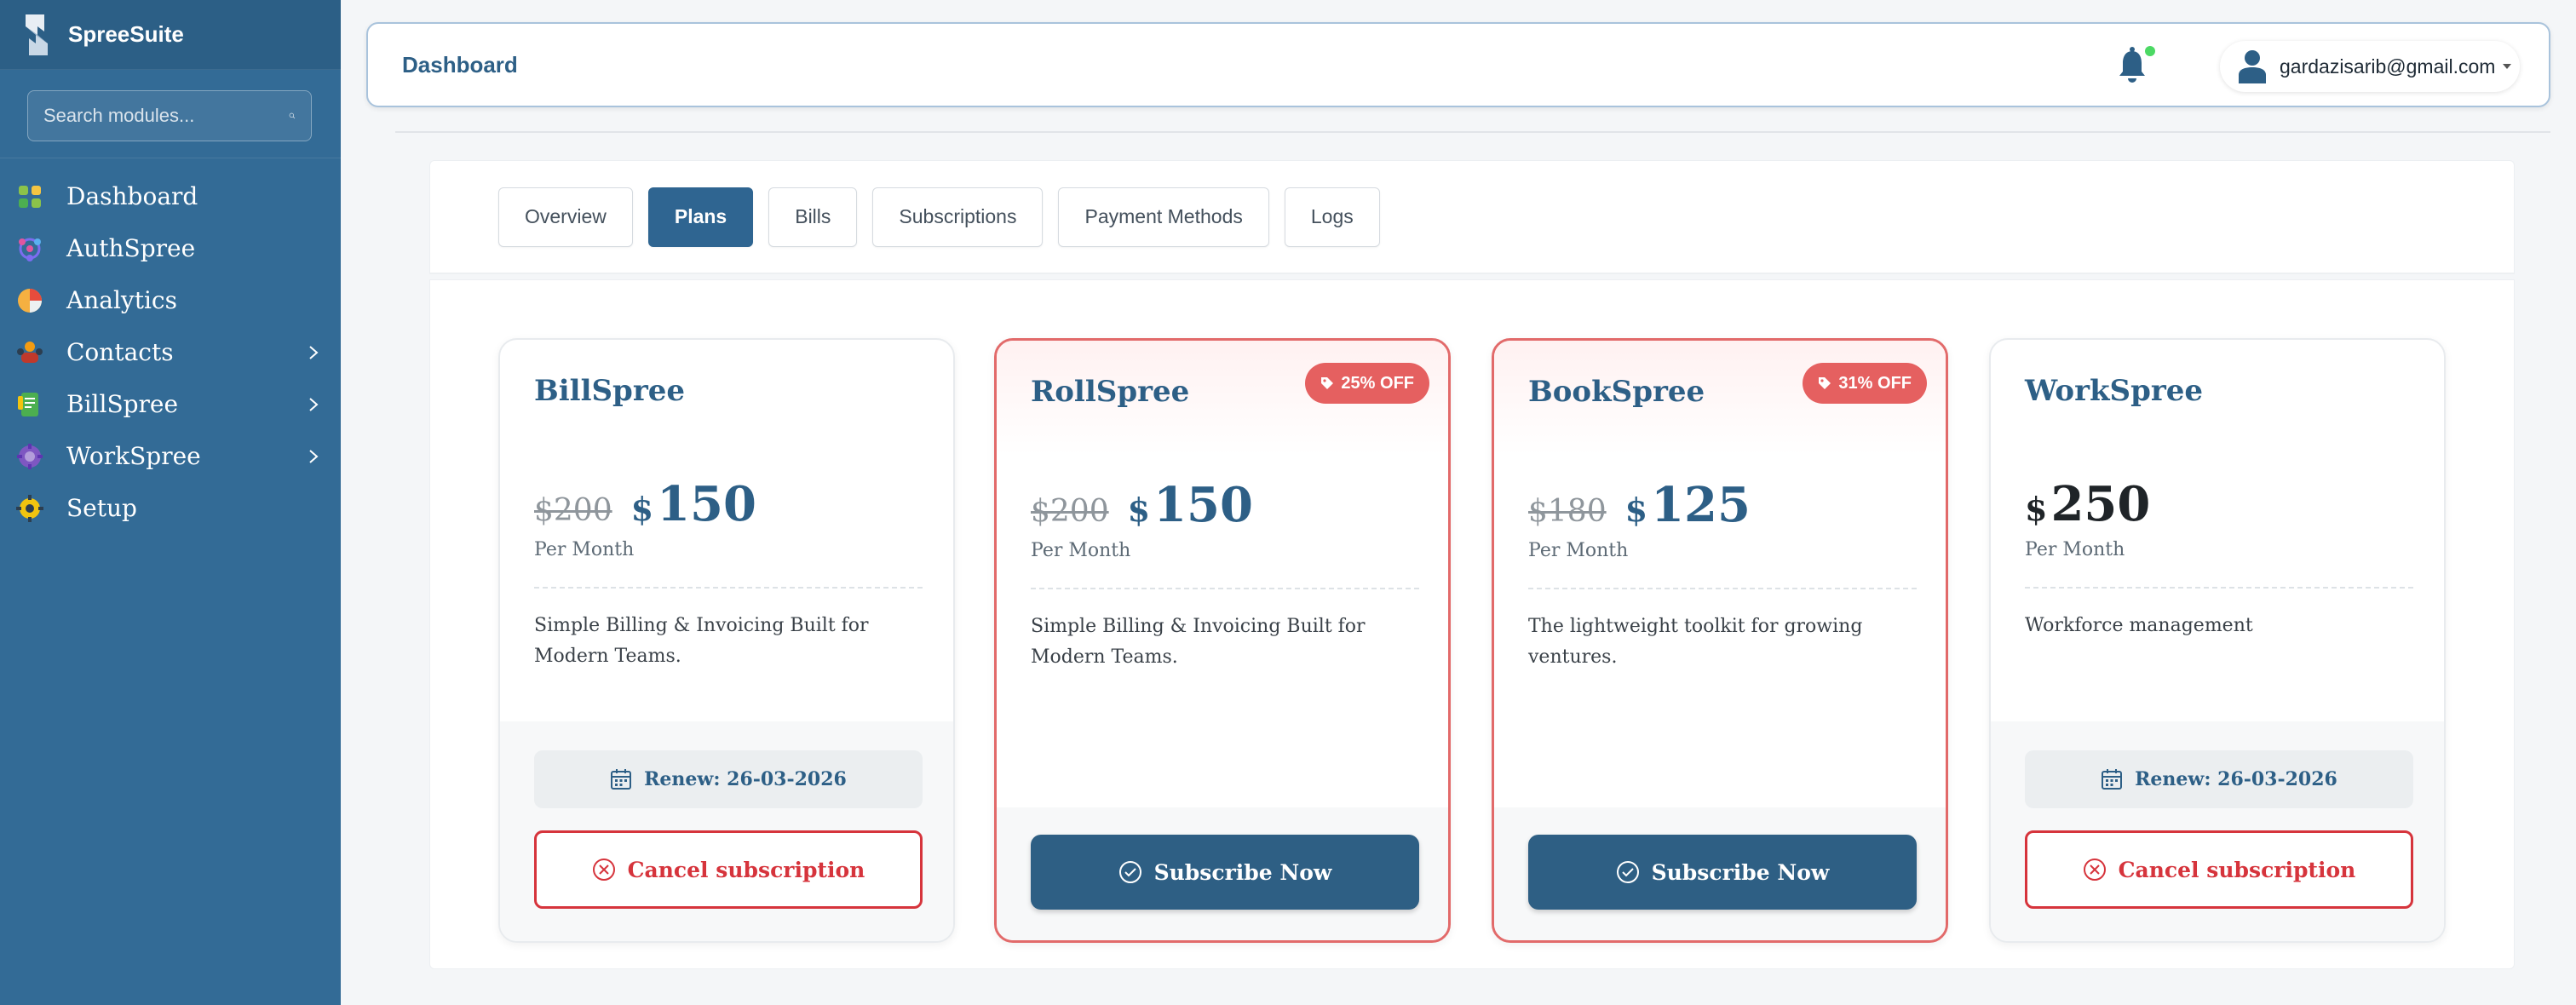 The height and width of the screenshot is (1005, 2576). Describe the element at coordinates (707, 504) in the screenshot. I see `plan-price: 150` at that location.